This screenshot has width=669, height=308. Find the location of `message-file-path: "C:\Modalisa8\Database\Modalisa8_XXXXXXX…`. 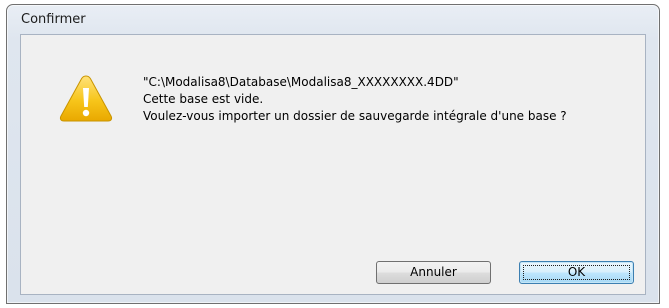

message-file-path: "C:\Modalisa8\Database\Modalisa8_XXXXXXX… is located at coordinates (301, 82).